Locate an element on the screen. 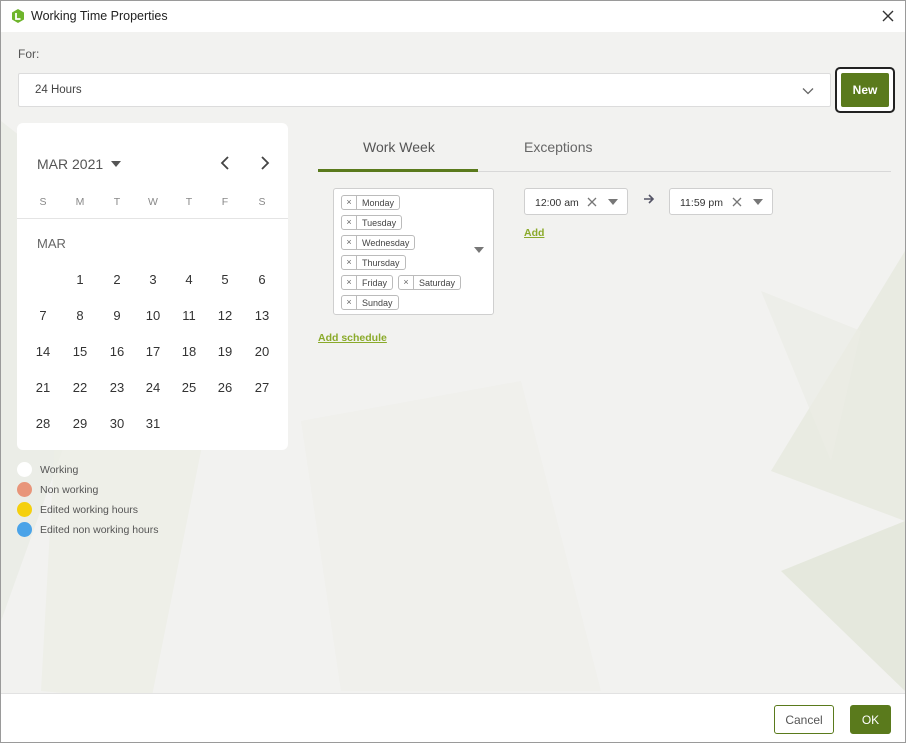 The image size is (906, 743). working-time-select-value: 24 Hours is located at coordinates (58, 90).